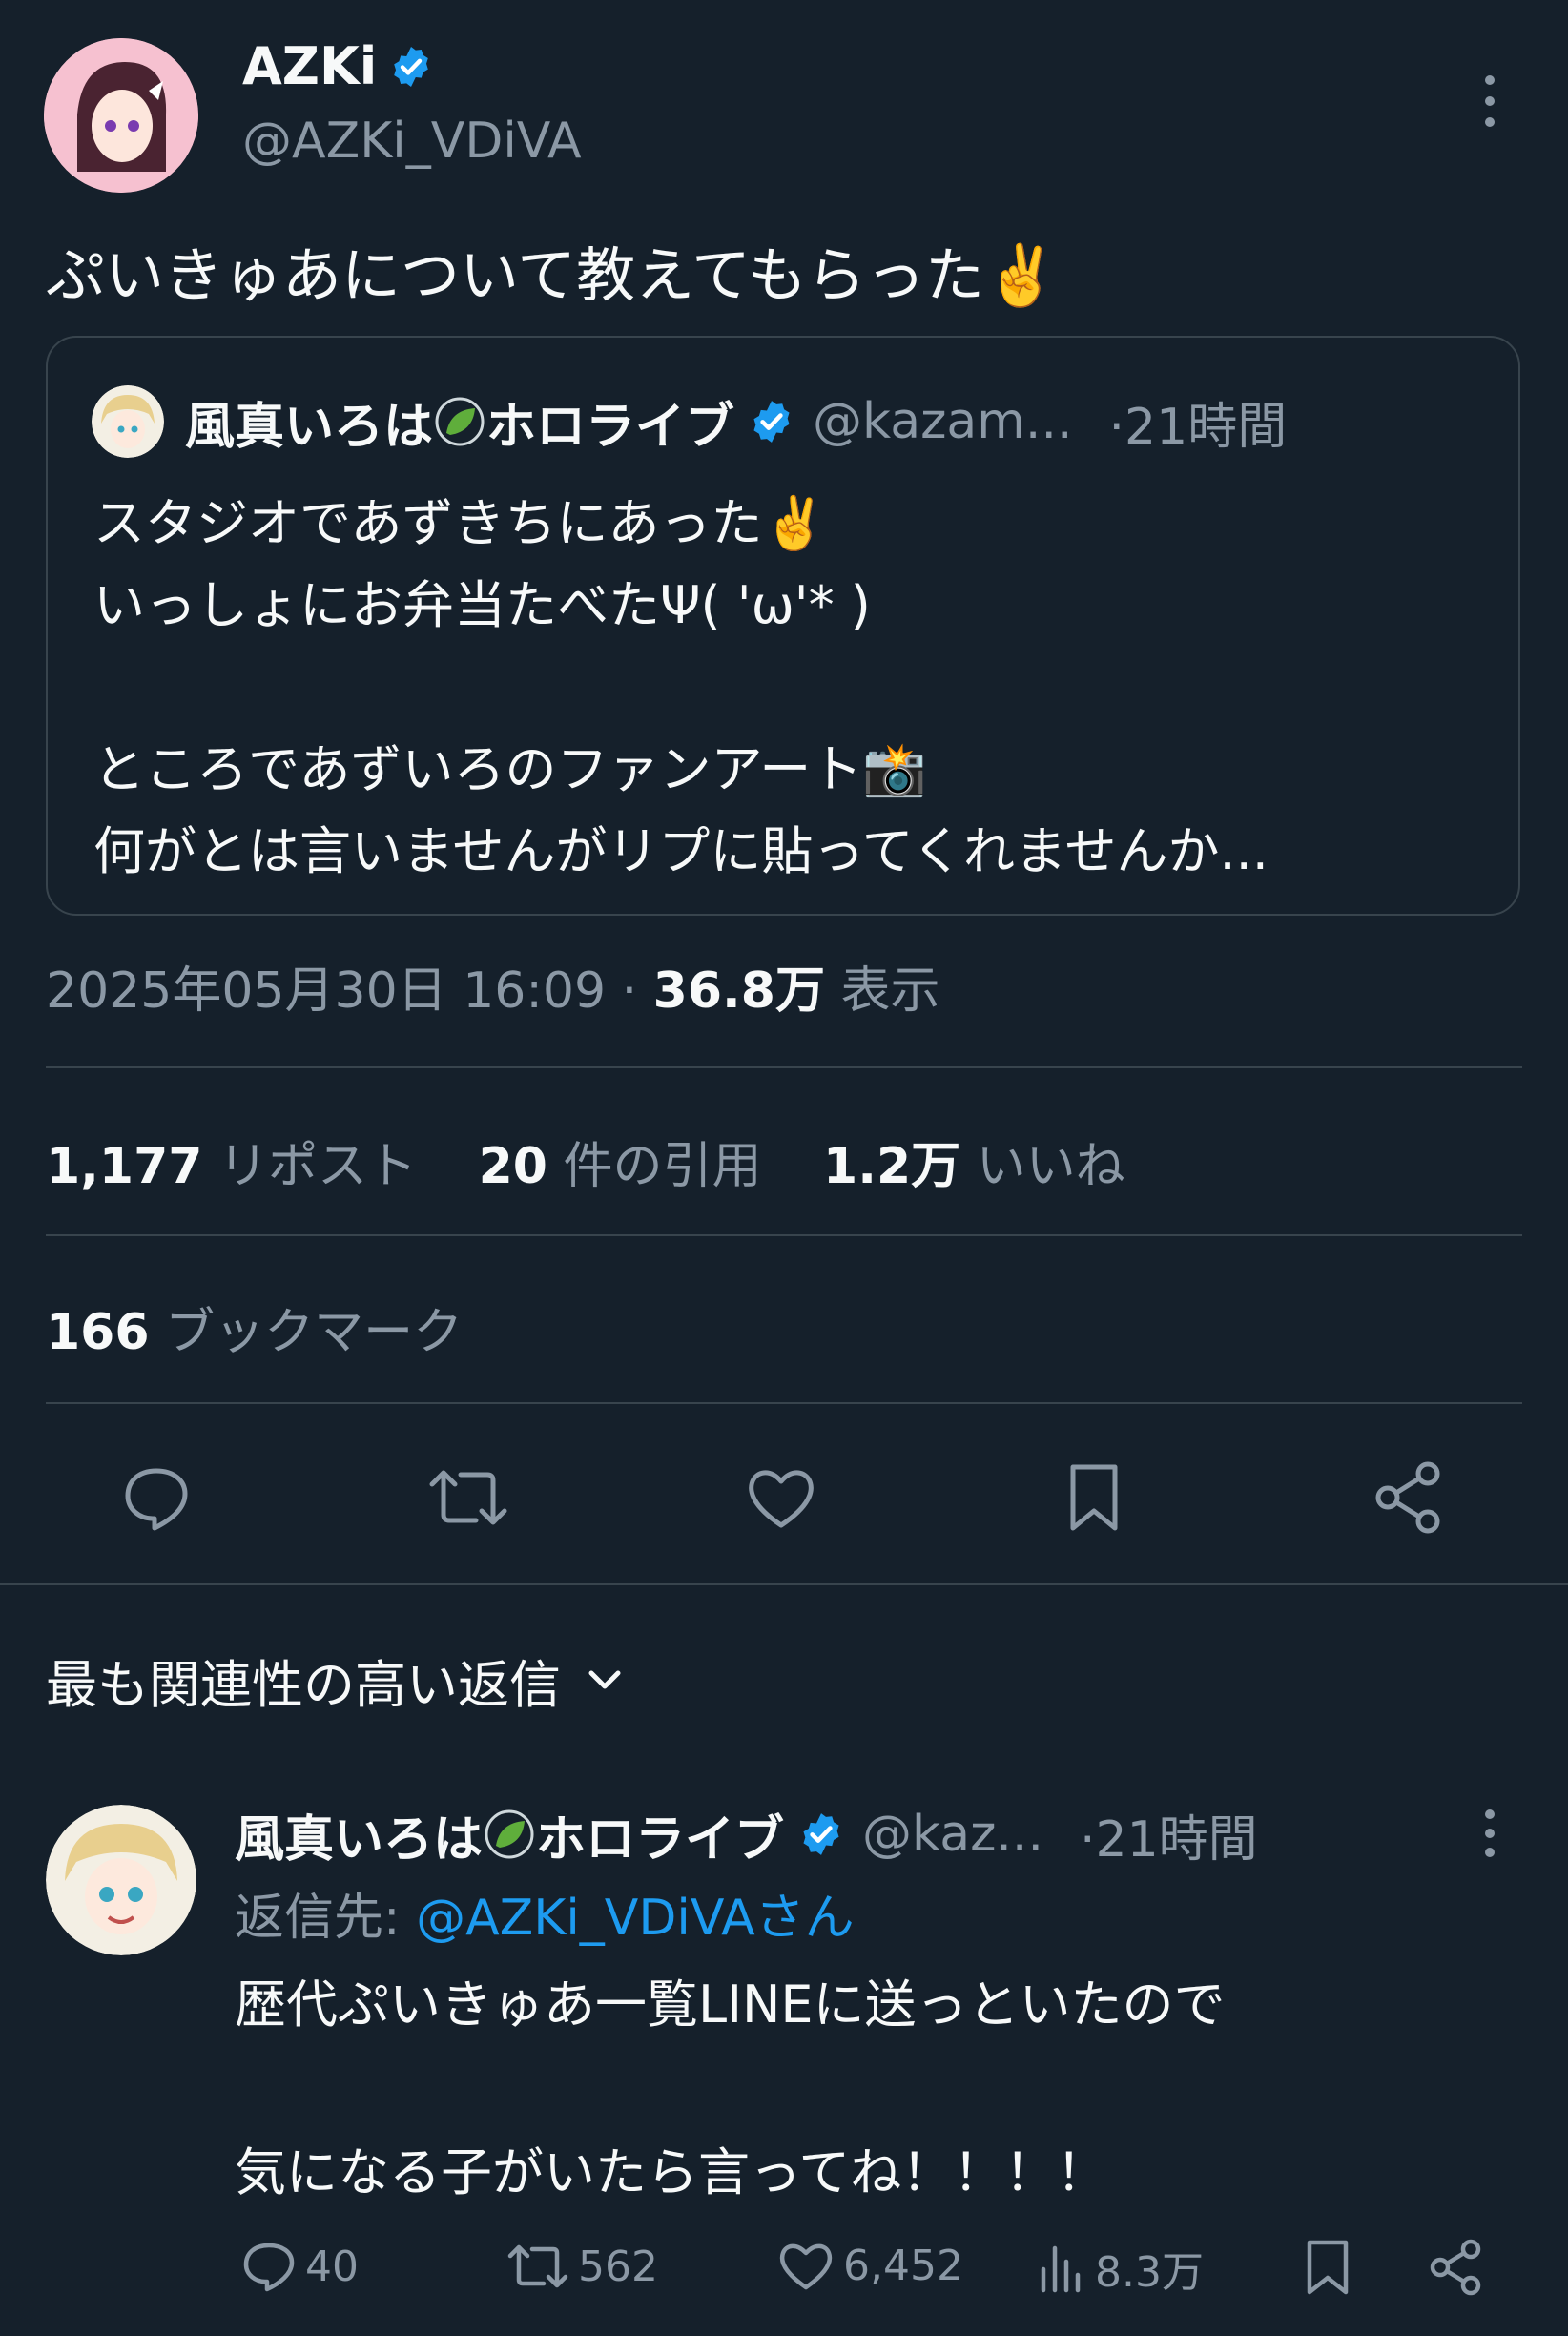 The height and width of the screenshot is (2336, 1568). I want to click on reply-button, so click(156, 1497).